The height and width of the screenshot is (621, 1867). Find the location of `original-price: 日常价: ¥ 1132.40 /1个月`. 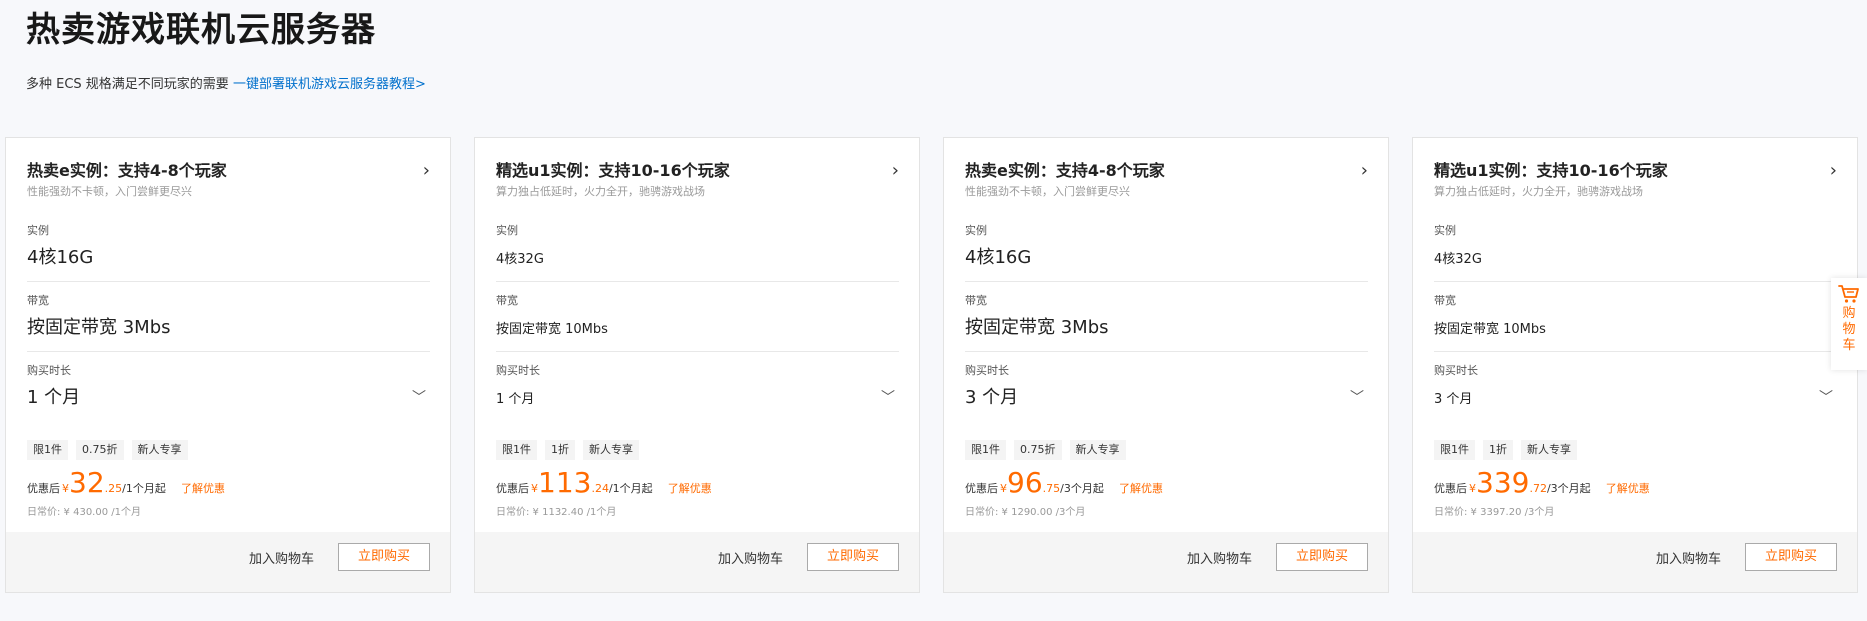

original-price: 日常价: ¥ 1132.40 /1个月 is located at coordinates (556, 512).